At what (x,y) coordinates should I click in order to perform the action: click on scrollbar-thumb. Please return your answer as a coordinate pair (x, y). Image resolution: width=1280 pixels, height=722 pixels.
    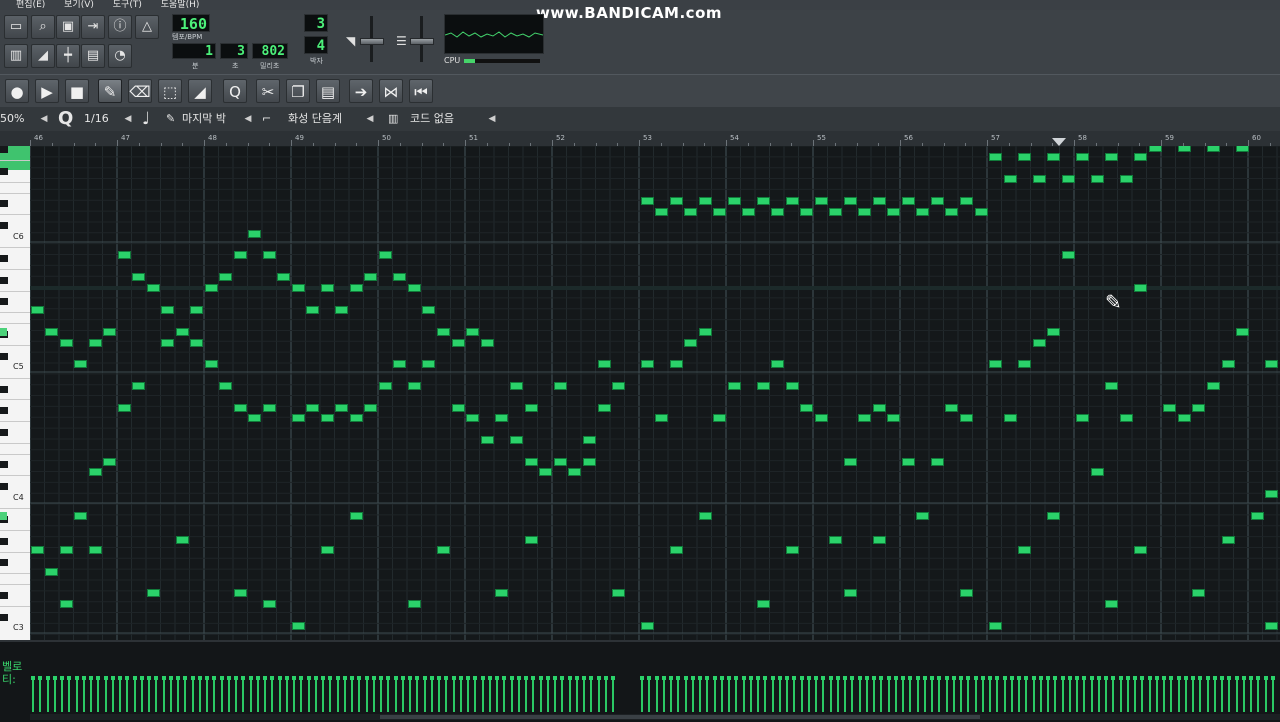
    Looking at the image, I should click on (680, 717).